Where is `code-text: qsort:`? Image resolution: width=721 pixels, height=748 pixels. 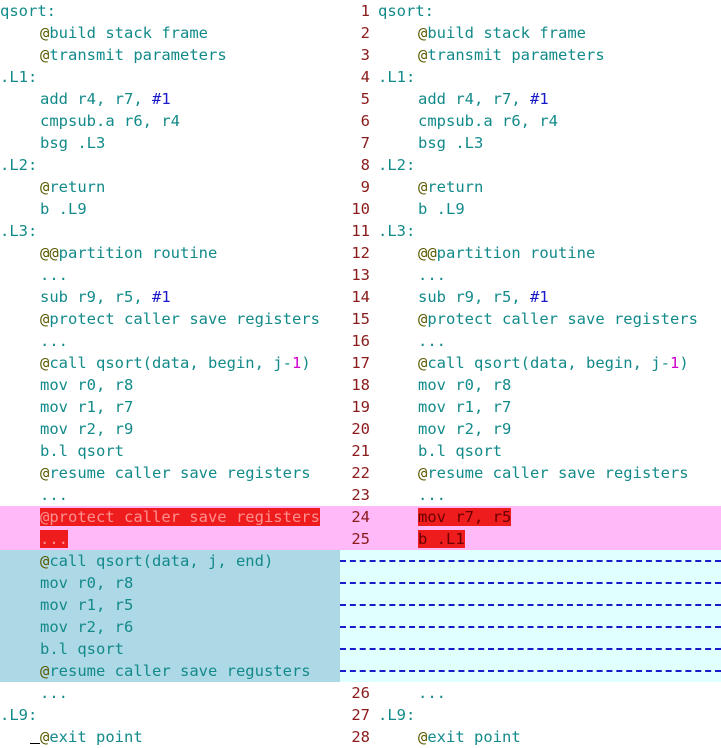
code-text: qsort: is located at coordinates (28, 11).